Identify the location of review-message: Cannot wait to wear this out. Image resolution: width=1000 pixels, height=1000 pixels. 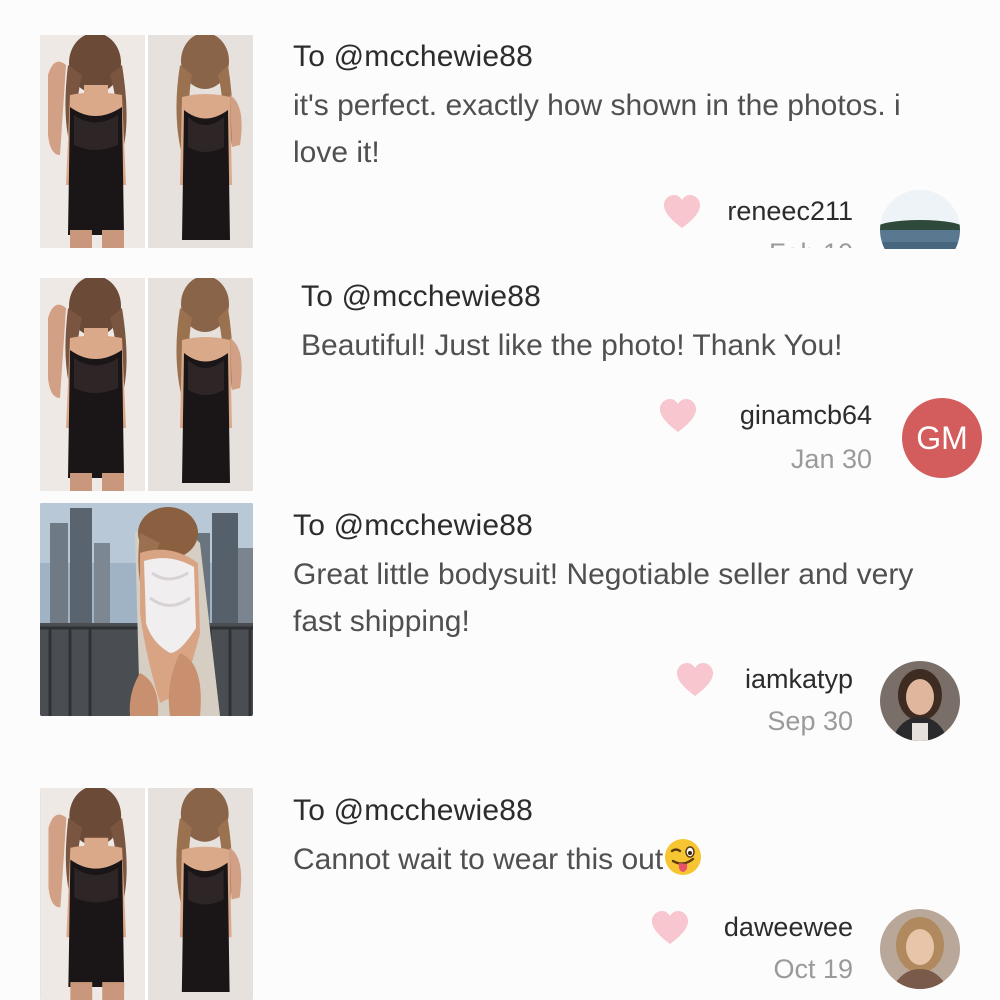
(613, 859).